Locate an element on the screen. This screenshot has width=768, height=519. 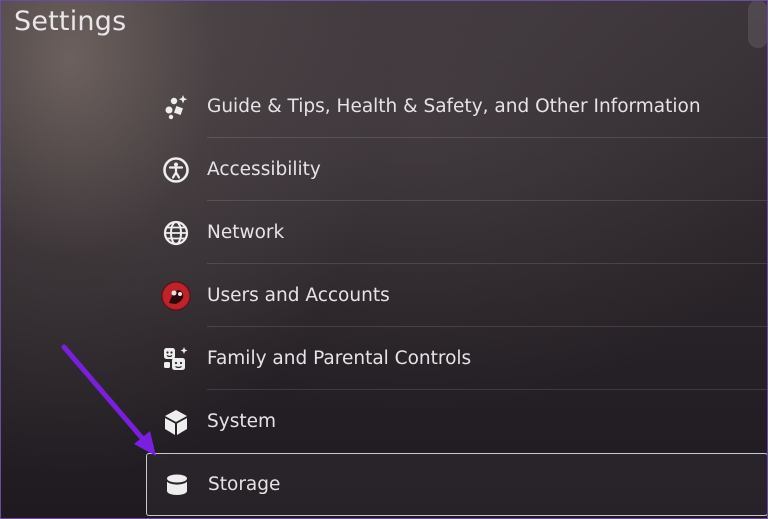
menu-item-family-parental: Family and Parental Controls is located at coordinates (457, 358).